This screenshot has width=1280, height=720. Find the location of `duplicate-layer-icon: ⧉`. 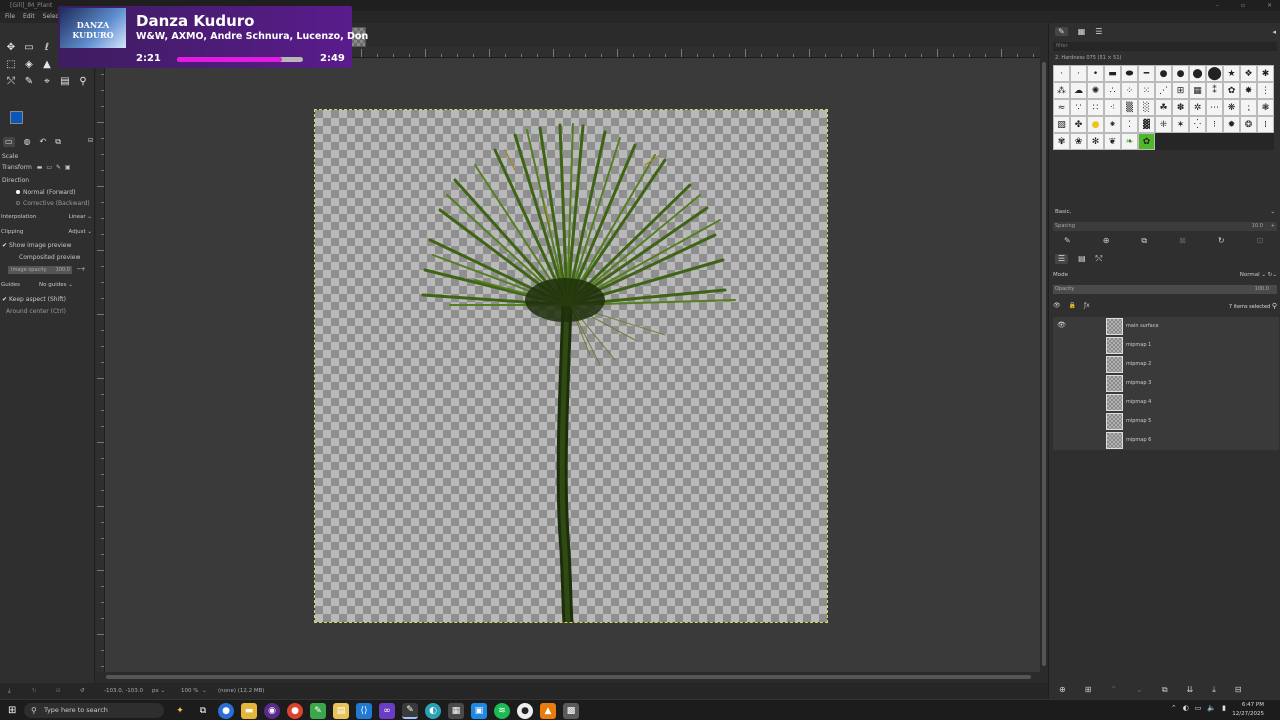

duplicate-layer-icon: ⧉ is located at coordinates (1165, 690).